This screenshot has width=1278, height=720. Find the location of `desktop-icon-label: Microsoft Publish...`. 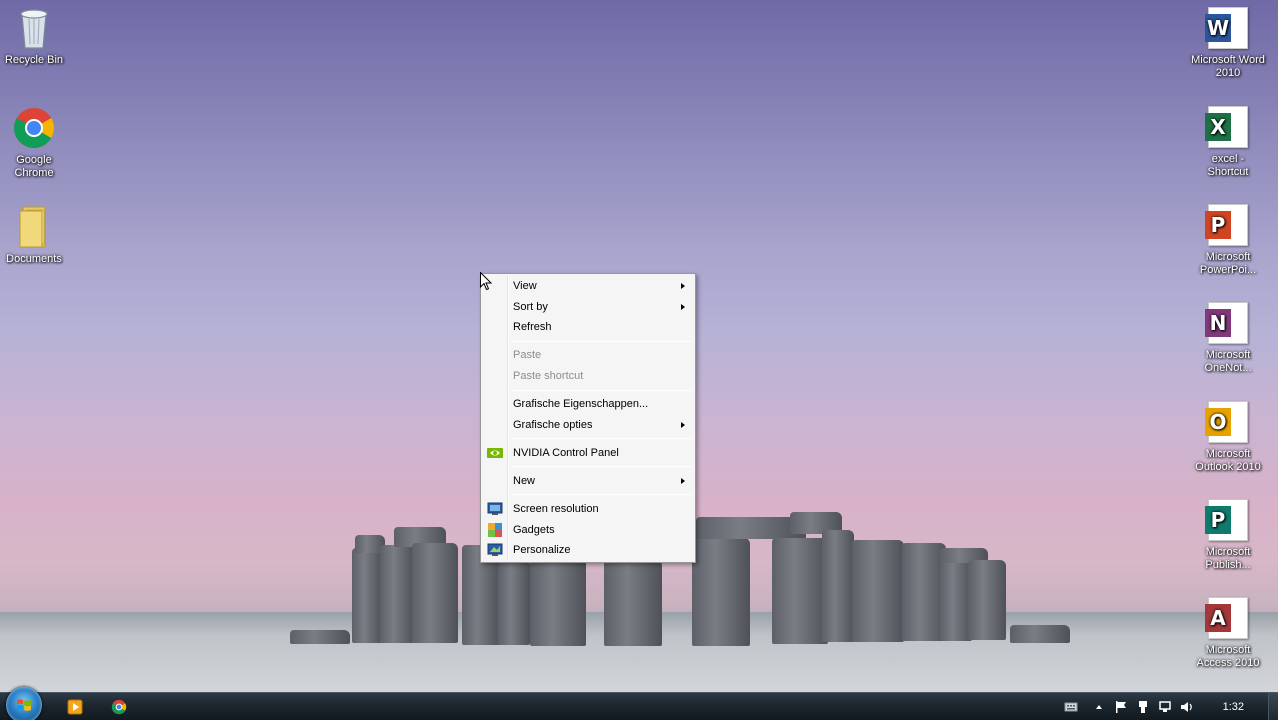

desktop-icon-label: Microsoft Publish... is located at coordinates (1228, 558).